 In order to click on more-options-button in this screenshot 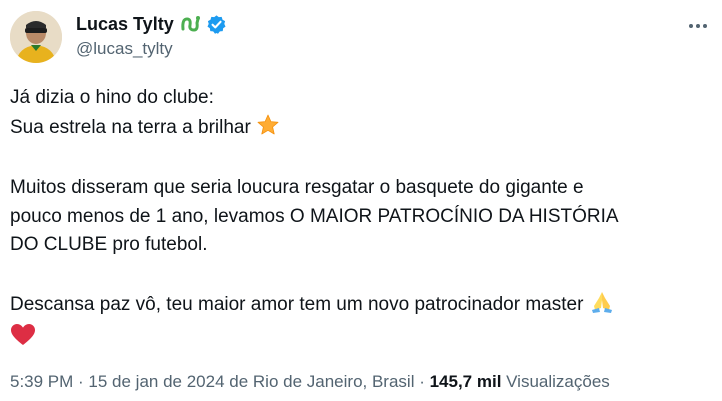, I will do `click(698, 26)`.